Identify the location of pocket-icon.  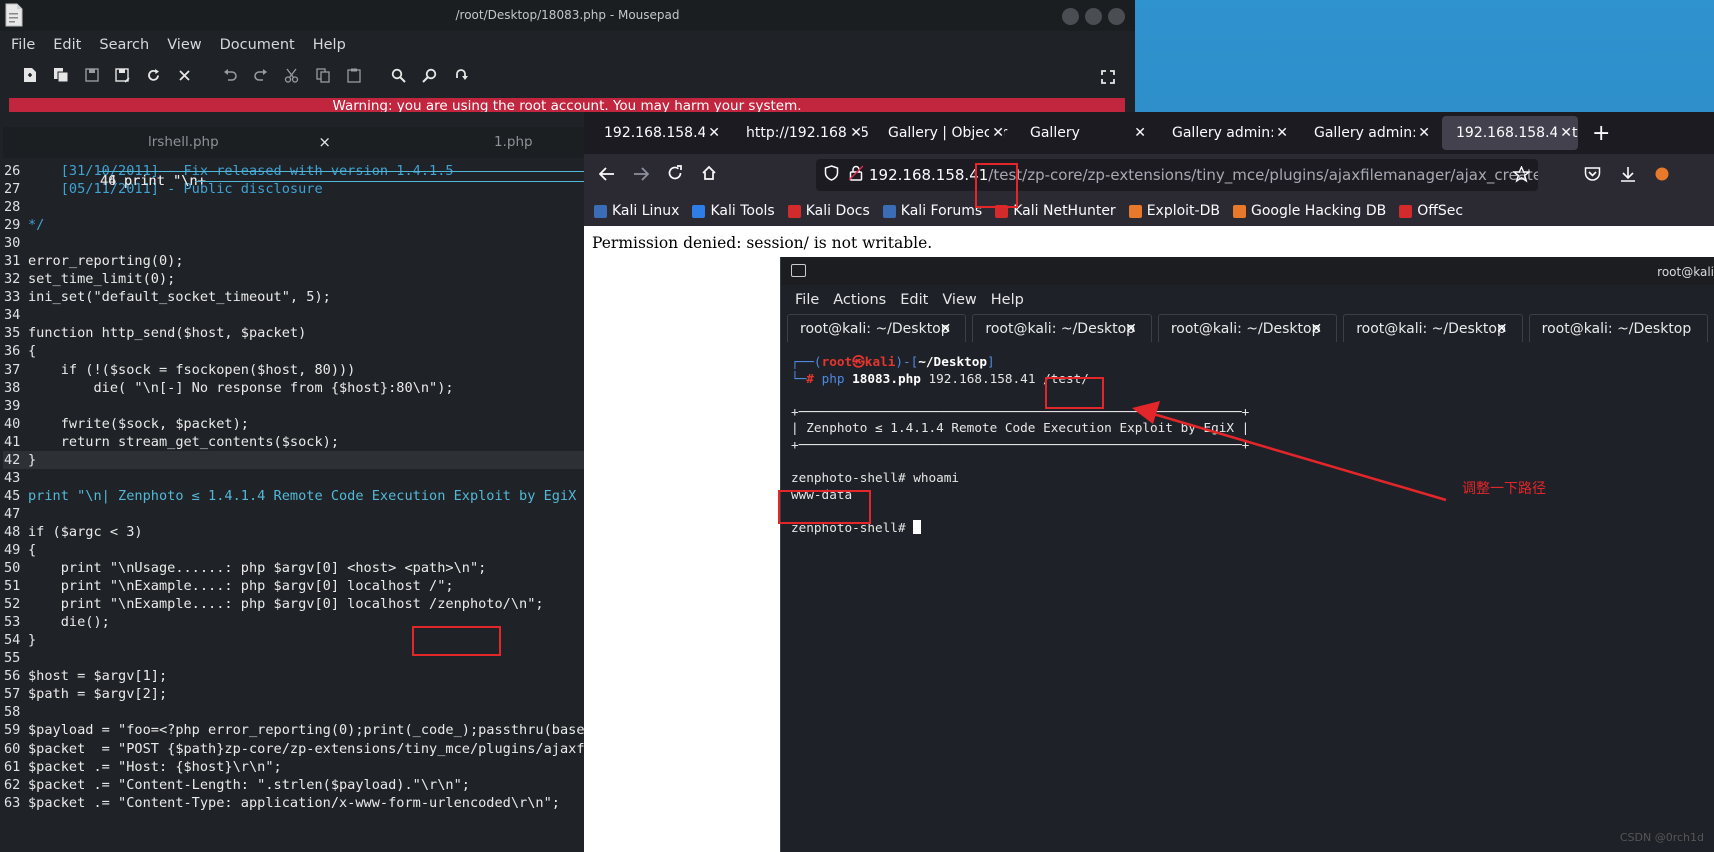
(1592, 176).